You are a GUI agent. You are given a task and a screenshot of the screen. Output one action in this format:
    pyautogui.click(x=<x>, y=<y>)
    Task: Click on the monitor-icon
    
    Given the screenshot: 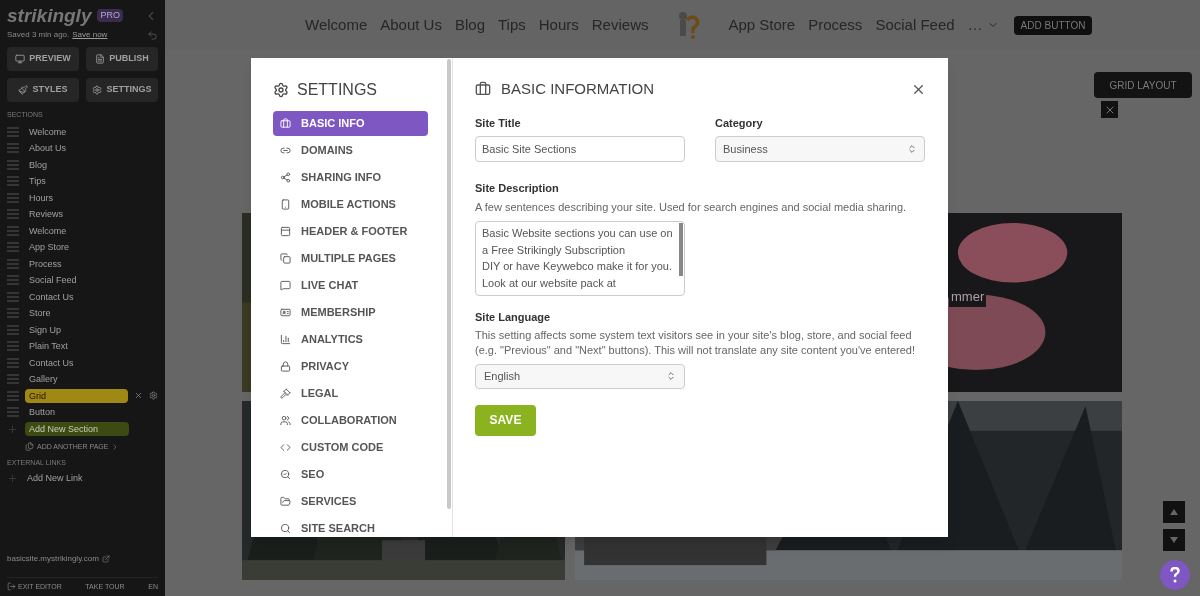 What is the action you would take?
    pyautogui.click(x=20, y=59)
    